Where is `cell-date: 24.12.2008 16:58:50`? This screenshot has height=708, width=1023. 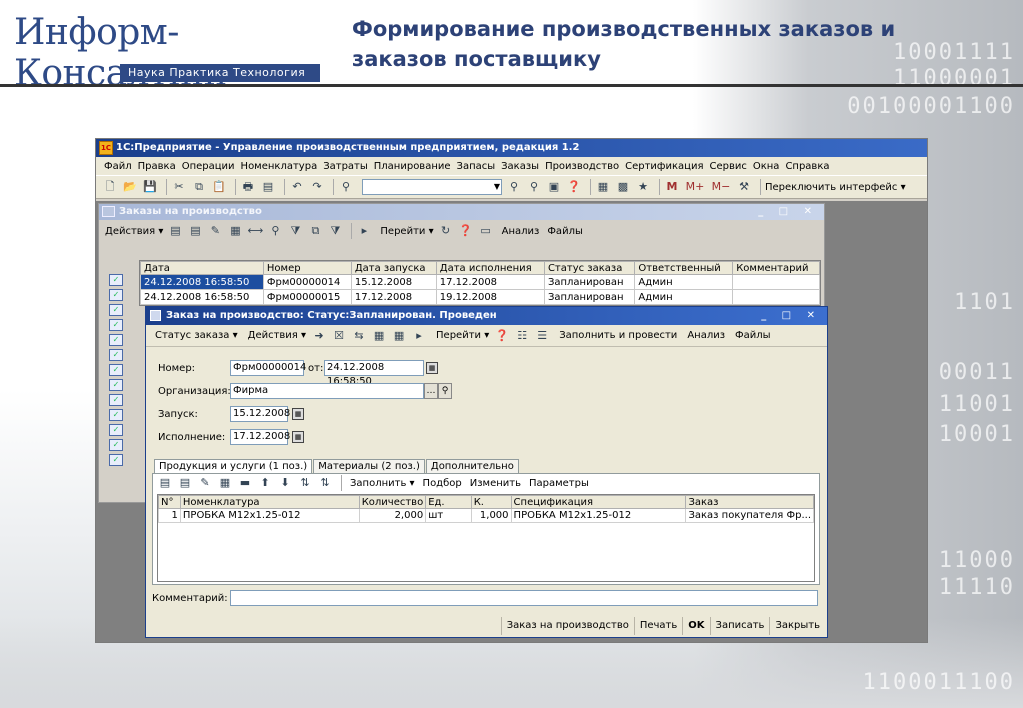 cell-date: 24.12.2008 16:58:50 is located at coordinates (202, 297).